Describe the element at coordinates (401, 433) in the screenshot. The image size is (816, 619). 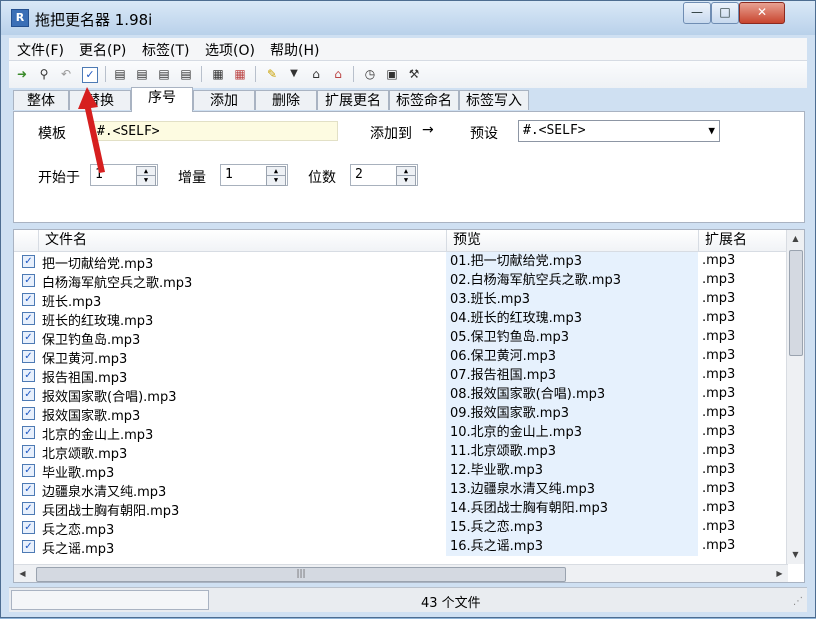
I see `table-row: ✓ 北京的金山上.mp3 10.北京的金山上.mp3 .mp3` at that location.